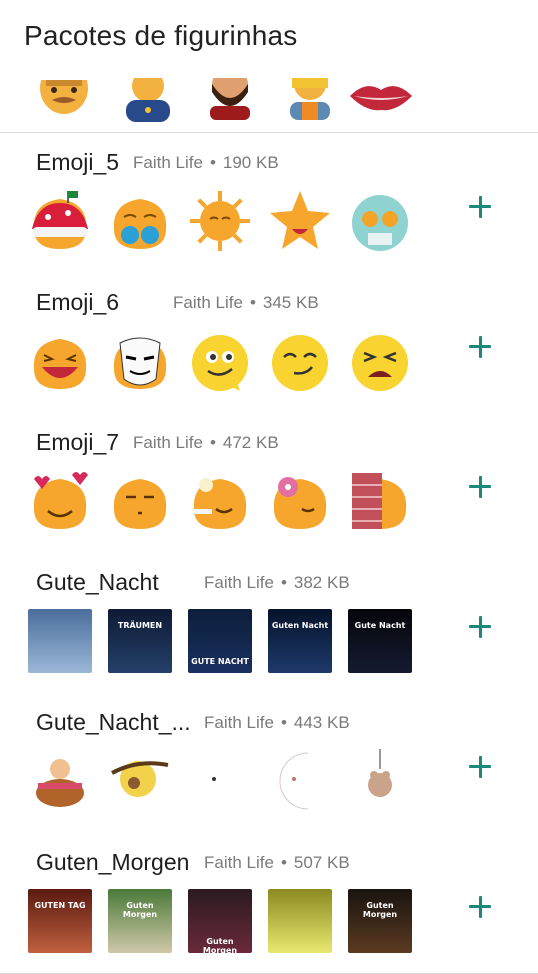 Image resolution: width=538 pixels, height=974 pixels. I want to click on pack-meta: Faith Life • 345 KB, so click(246, 303).